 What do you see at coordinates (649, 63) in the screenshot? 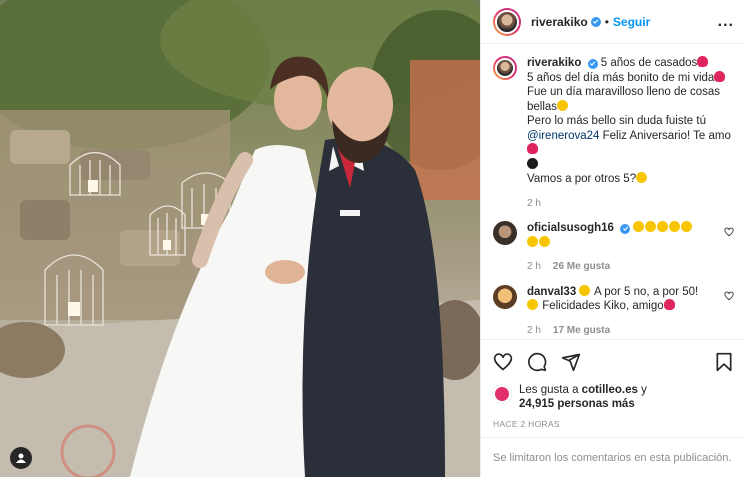
I see `caption-line: 5 años de casados` at bounding box center [649, 63].